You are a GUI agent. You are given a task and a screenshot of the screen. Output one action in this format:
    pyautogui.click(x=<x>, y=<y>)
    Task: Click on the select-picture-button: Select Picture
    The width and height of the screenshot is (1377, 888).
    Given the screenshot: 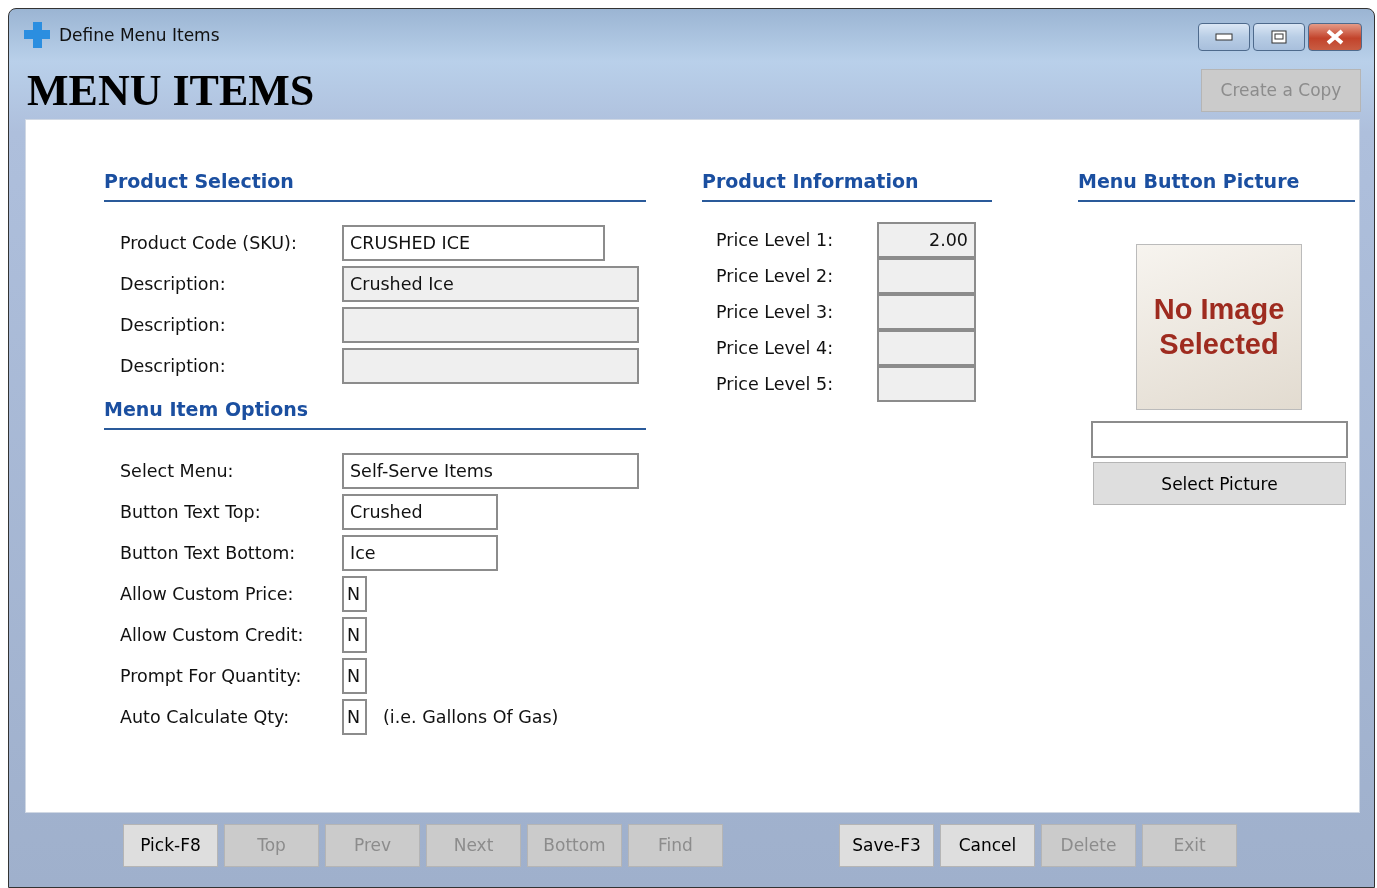 What is the action you would take?
    pyautogui.click(x=1219, y=483)
    